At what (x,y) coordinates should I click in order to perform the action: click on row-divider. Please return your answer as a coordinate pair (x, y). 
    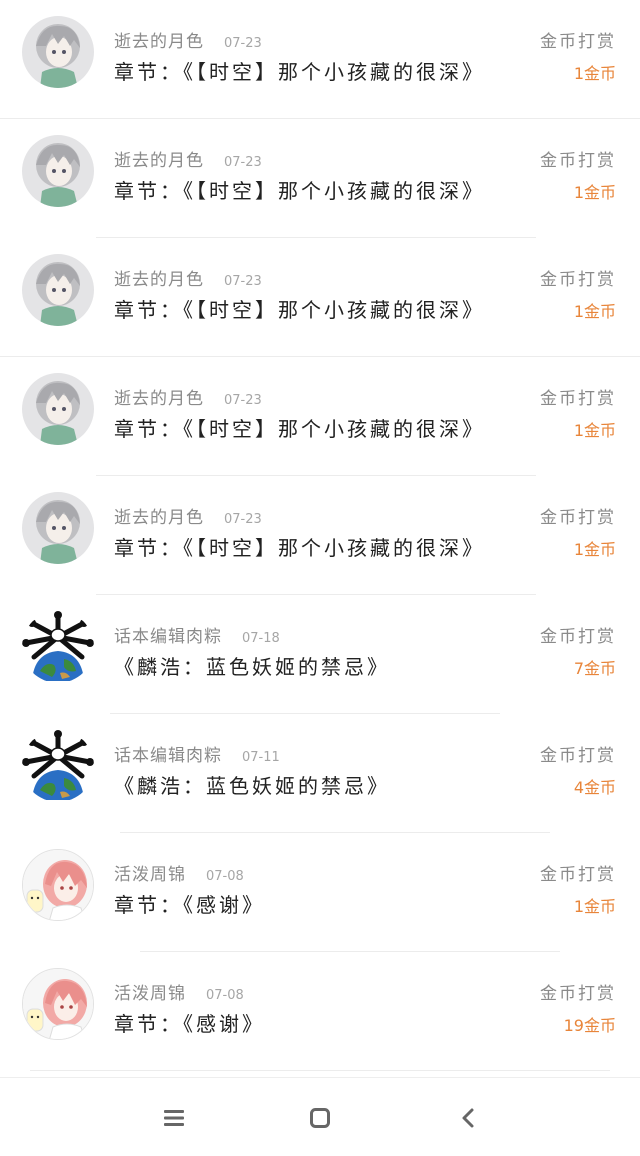
    Looking at the image, I should click on (320, 1070).